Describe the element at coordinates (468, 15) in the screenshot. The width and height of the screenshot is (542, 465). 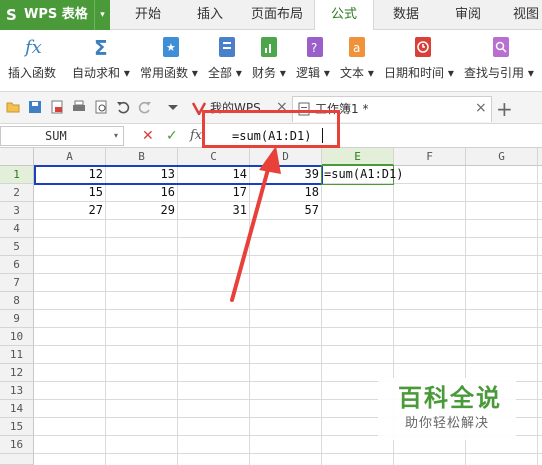
I see `tab-review: 审阅` at that location.